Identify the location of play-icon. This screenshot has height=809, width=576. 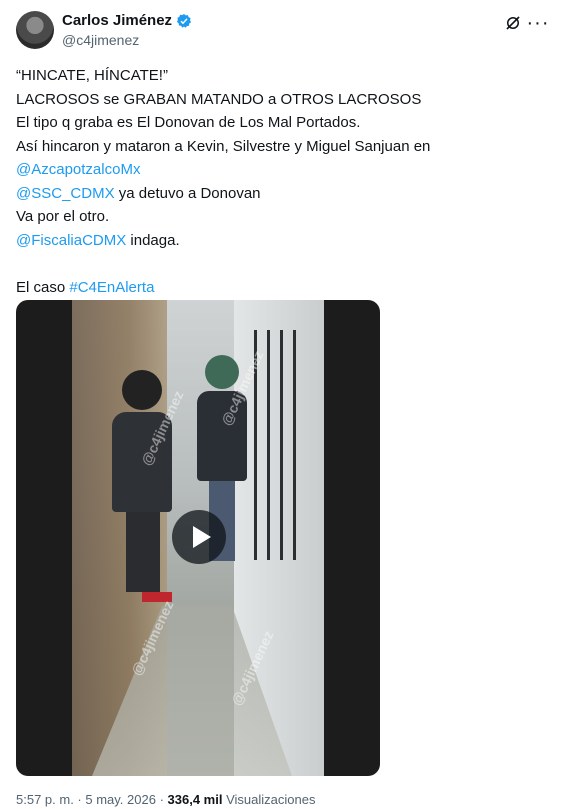
(201, 537).